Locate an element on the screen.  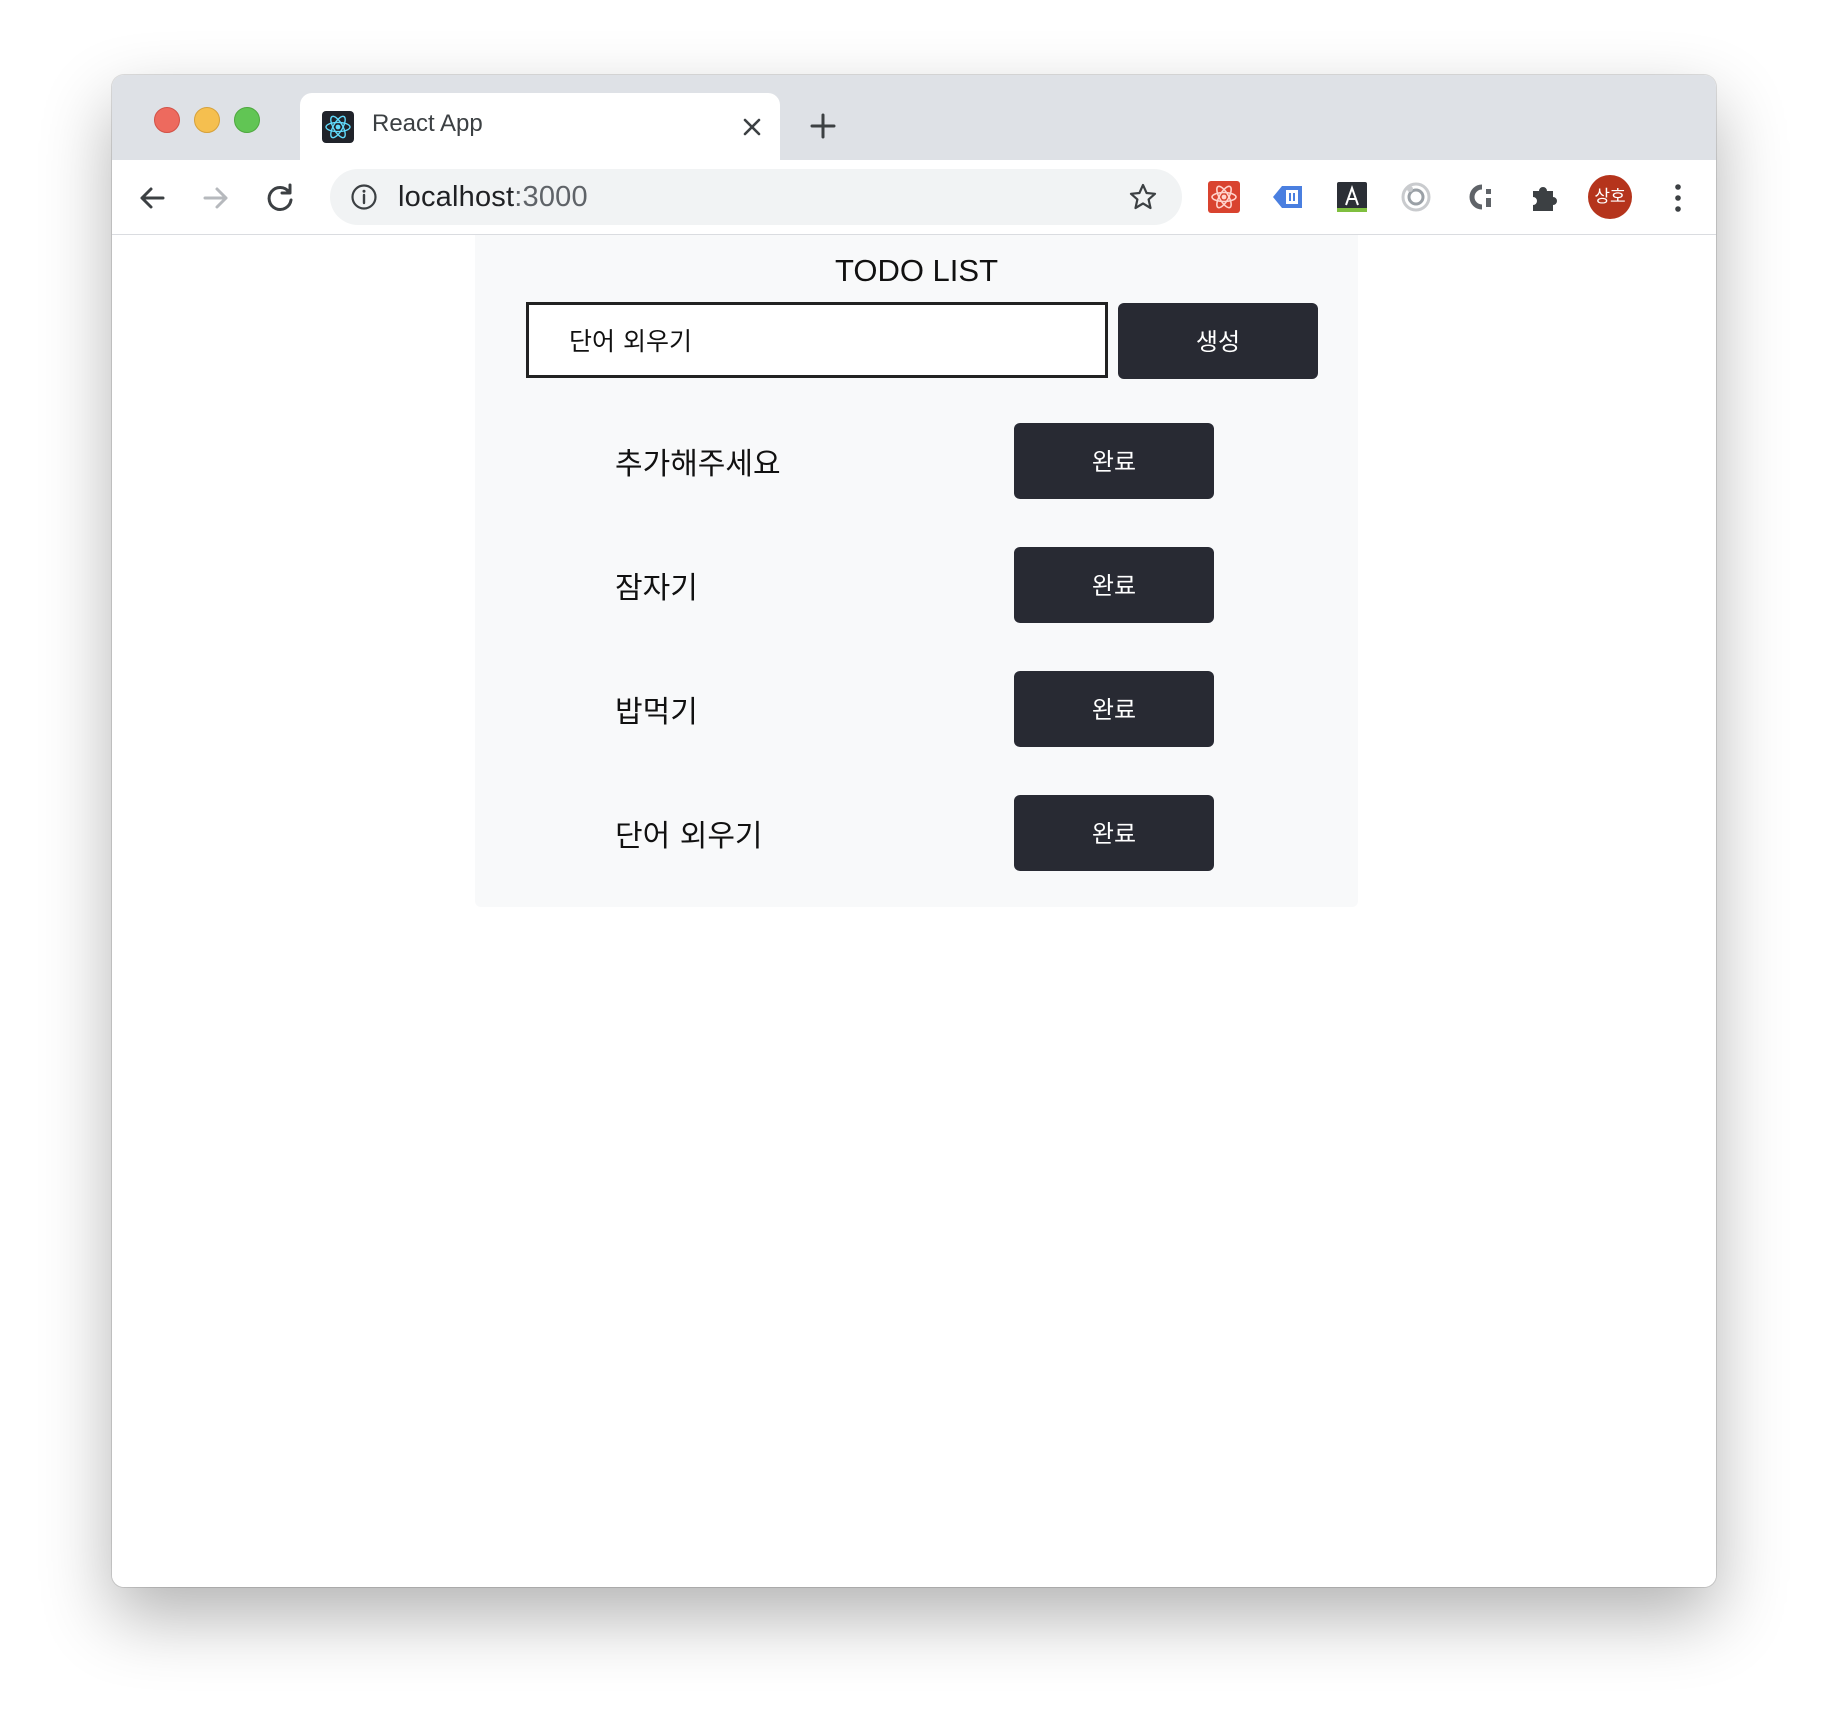
circle-extension-icon is located at coordinates (1416, 197).